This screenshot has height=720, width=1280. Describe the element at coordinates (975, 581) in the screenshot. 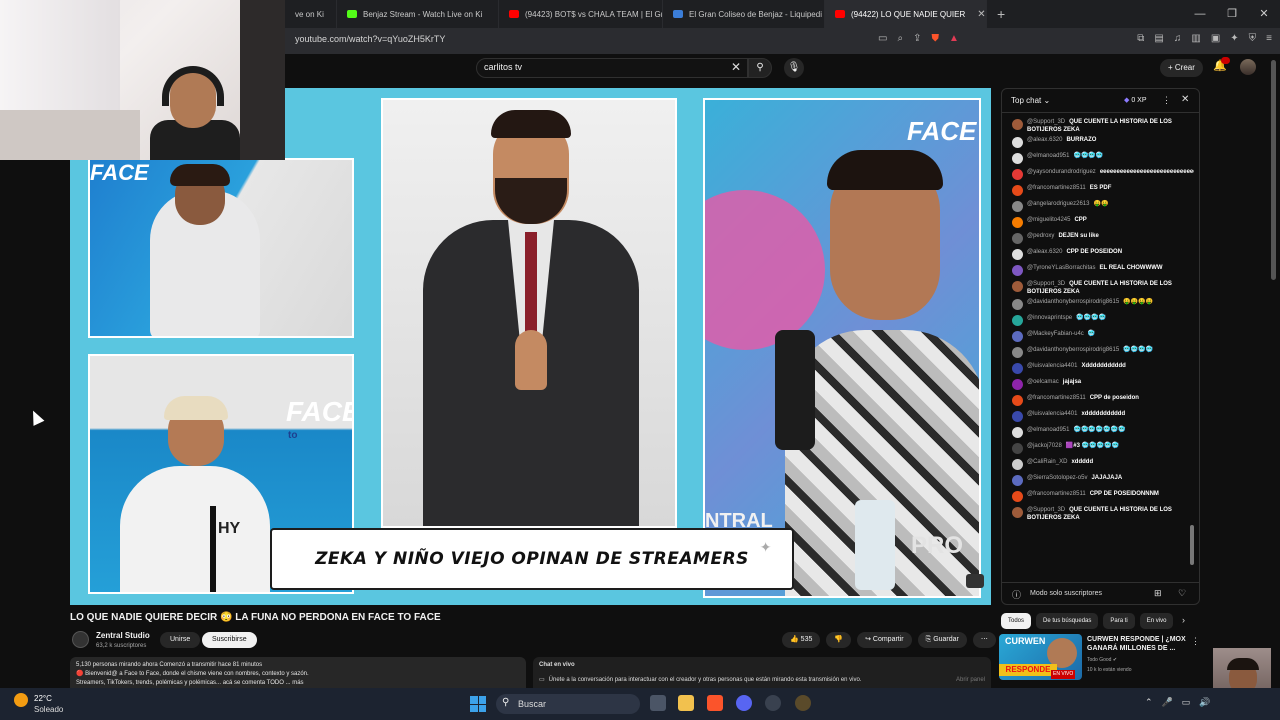

I see `channel-watermark-icon` at that location.